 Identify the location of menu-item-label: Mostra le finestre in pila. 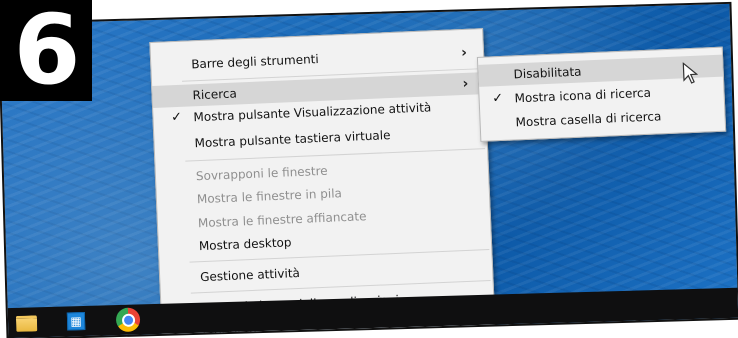
(269, 196).